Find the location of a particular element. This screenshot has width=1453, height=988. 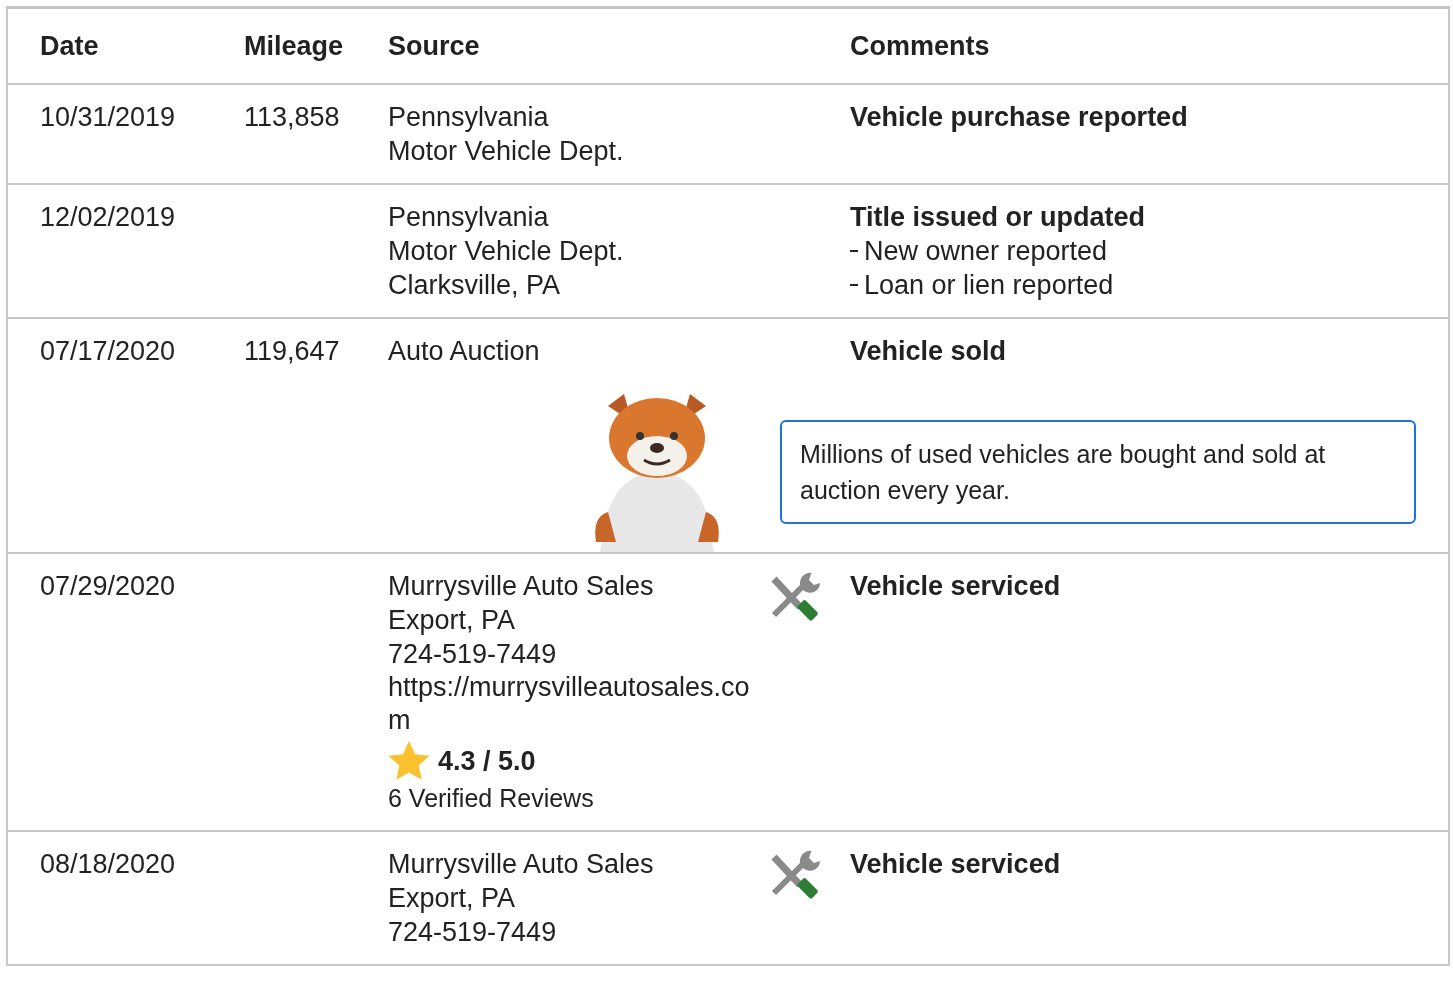

date-cell-text: 07/17/2020 is located at coordinates (108, 351).